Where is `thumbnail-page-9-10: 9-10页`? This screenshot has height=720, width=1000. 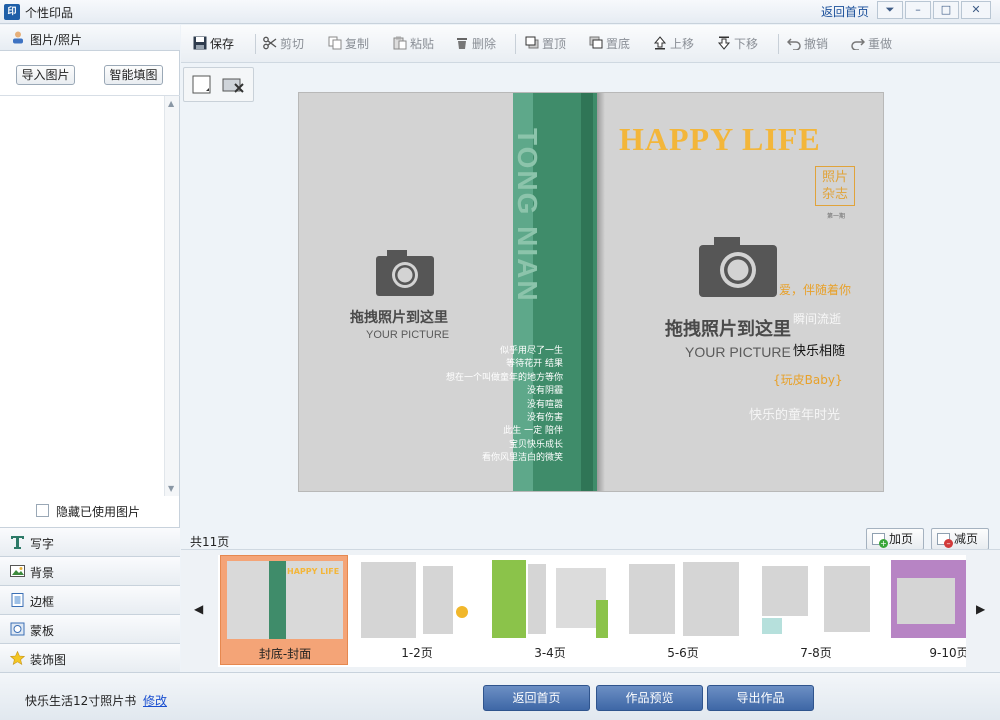
thumbnail-page-9-10: 9-10页 is located at coordinates (925, 610).